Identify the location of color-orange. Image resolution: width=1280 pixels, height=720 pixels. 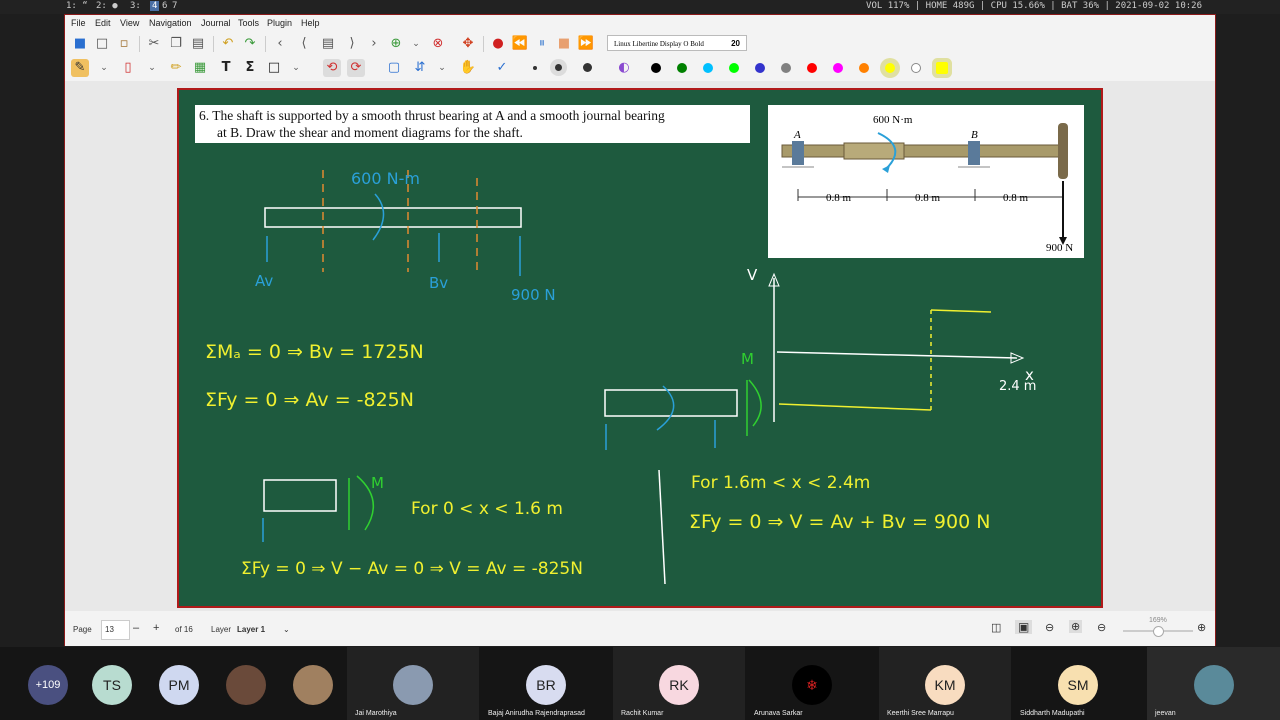
(864, 68).